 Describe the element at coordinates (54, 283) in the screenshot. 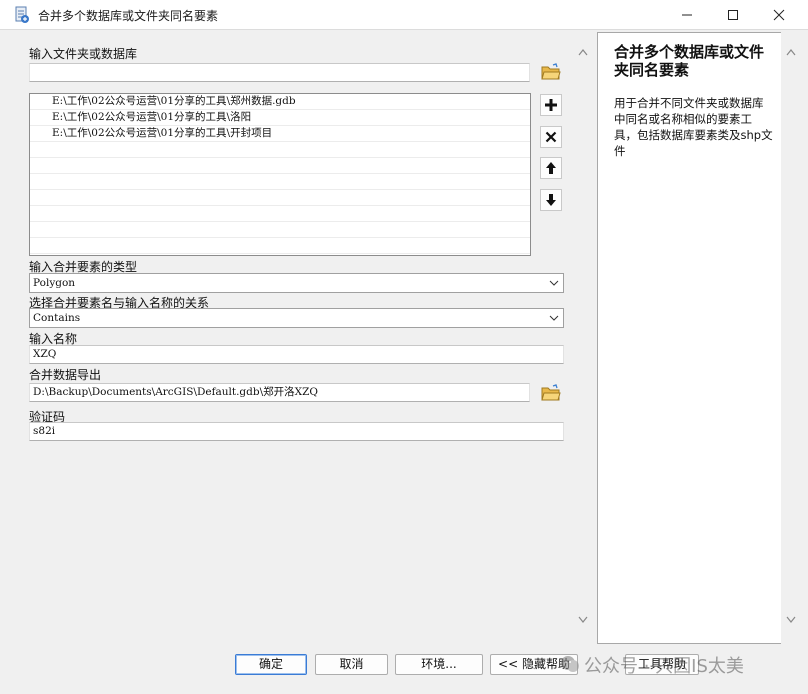

I see `type-select-value: Polygon` at that location.